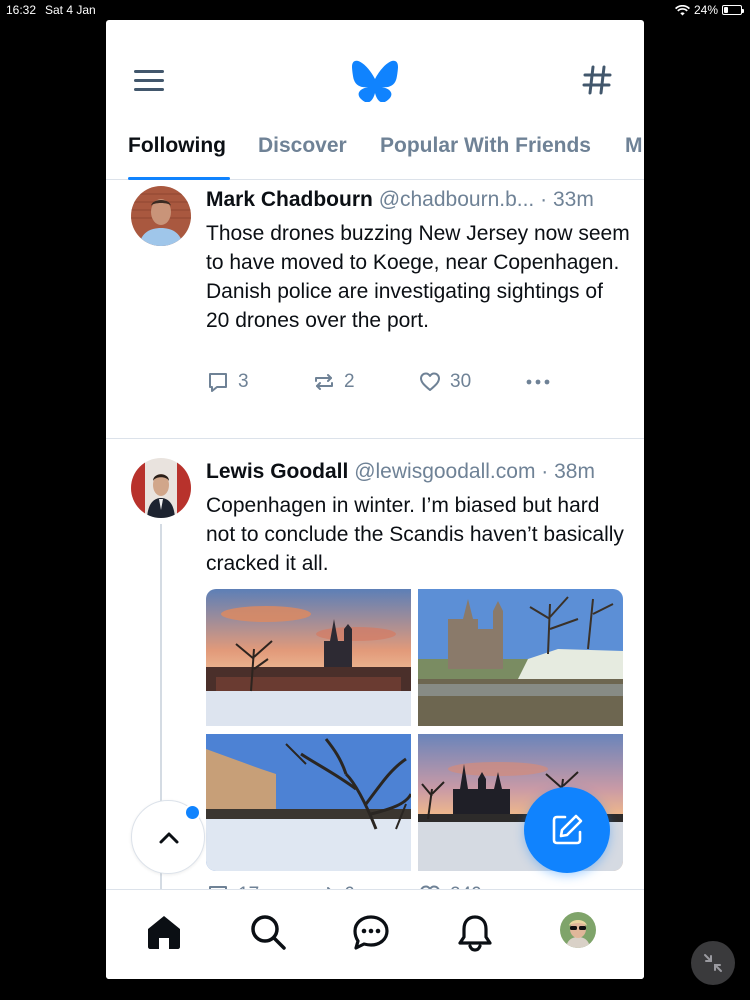 This screenshot has height=1000, width=750. What do you see at coordinates (192, 812) in the screenshot?
I see `new-posts-indicator` at bounding box center [192, 812].